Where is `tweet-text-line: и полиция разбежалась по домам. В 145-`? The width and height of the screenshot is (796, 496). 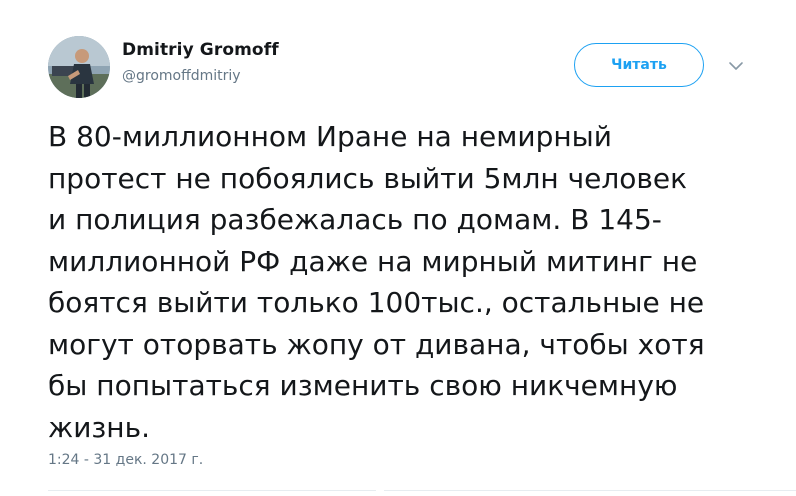
tweet-text-line: и полиция разбежалась по домам. В 145- is located at coordinates (355, 219).